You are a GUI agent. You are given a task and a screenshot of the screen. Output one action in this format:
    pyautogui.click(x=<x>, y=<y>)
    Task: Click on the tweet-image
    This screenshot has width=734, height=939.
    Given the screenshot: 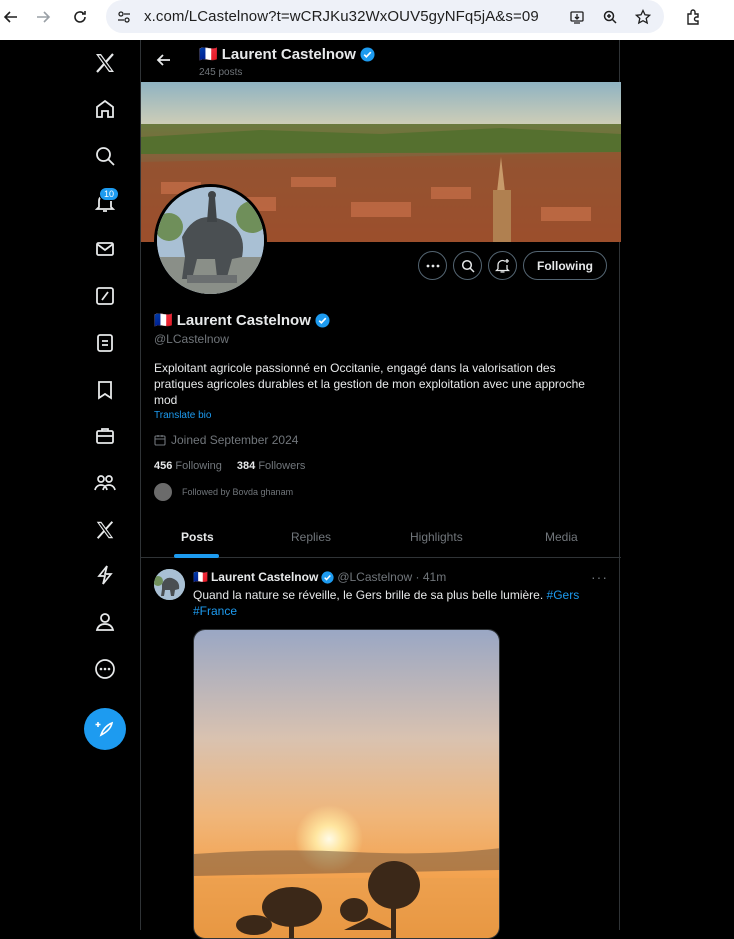 What is the action you would take?
    pyautogui.click(x=346, y=784)
    